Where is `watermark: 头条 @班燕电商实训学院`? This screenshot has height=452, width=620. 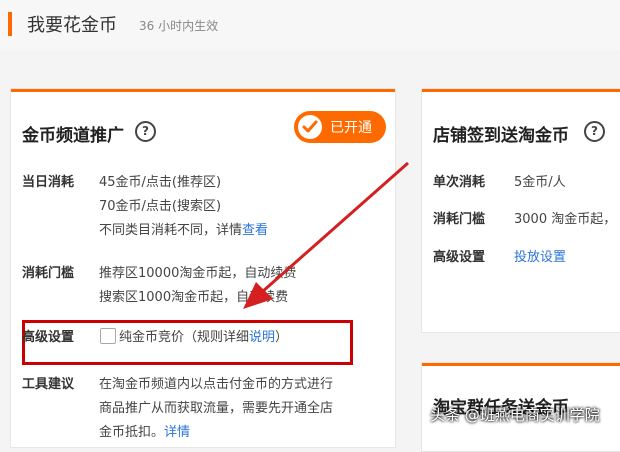 watermark: 头条 @班燕电商实训学院 is located at coordinates (515, 415).